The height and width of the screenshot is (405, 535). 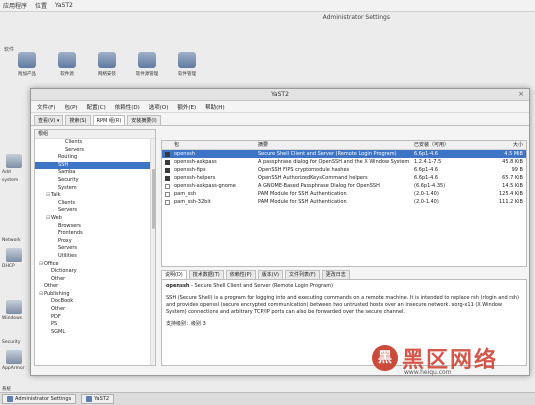 What do you see at coordinates (54, 324) in the screenshot?
I see `tree-item-label: PS` at bounding box center [54, 324].